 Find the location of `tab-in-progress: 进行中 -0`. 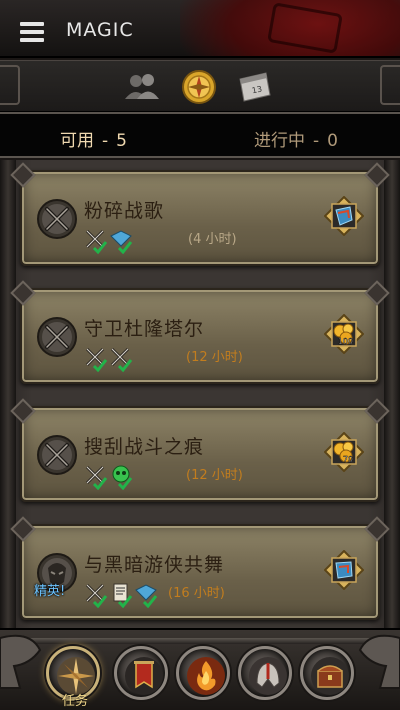

tab-in-progress: 进行中 -0 is located at coordinates (296, 138).